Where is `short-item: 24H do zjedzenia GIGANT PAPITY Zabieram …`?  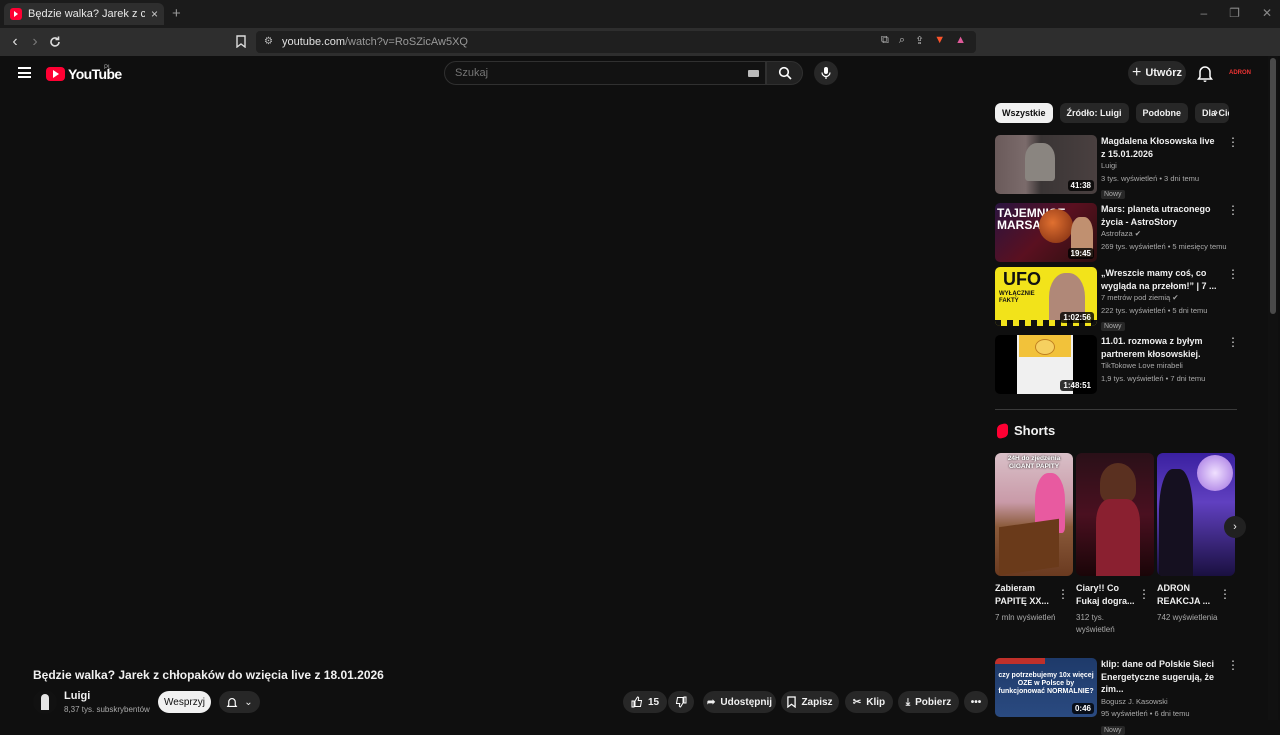 short-item: 24H do zjedzenia GIGANT PAPITY Zabieram … is located at coordinates (1034, 538).